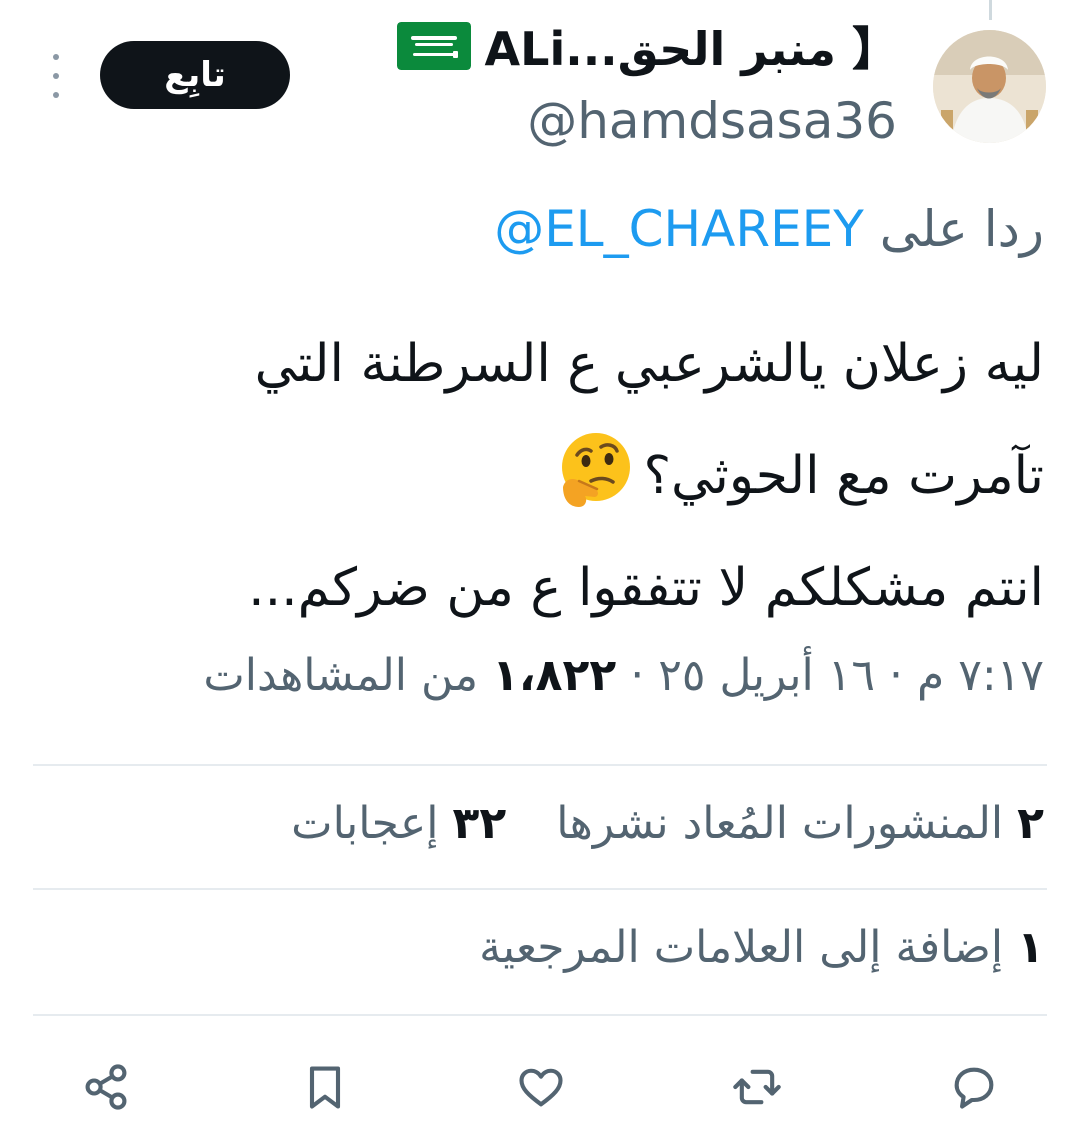 This screenshot has width=1080, height=1134. What do you see at coordinates (843, 476) in the screenshot?
I see `tweet-line-2-text: تآمرت مع الحوثي؟` at bounding box center [843, 476].